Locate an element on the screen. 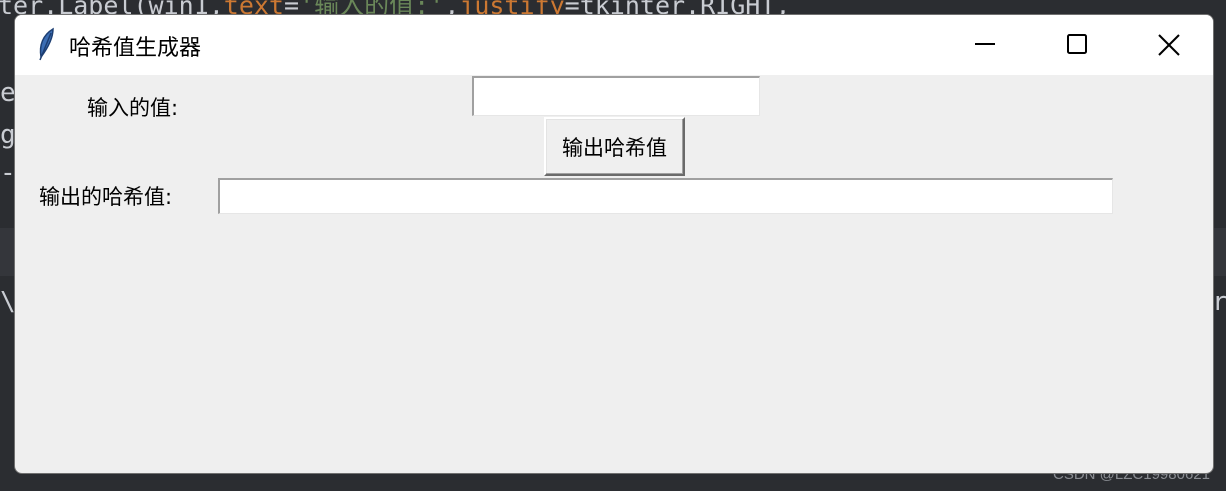 The width and height of the screenshot is (1226, 491). output-hash-button: 输出哈希值 is located at coordinates (614, 146).